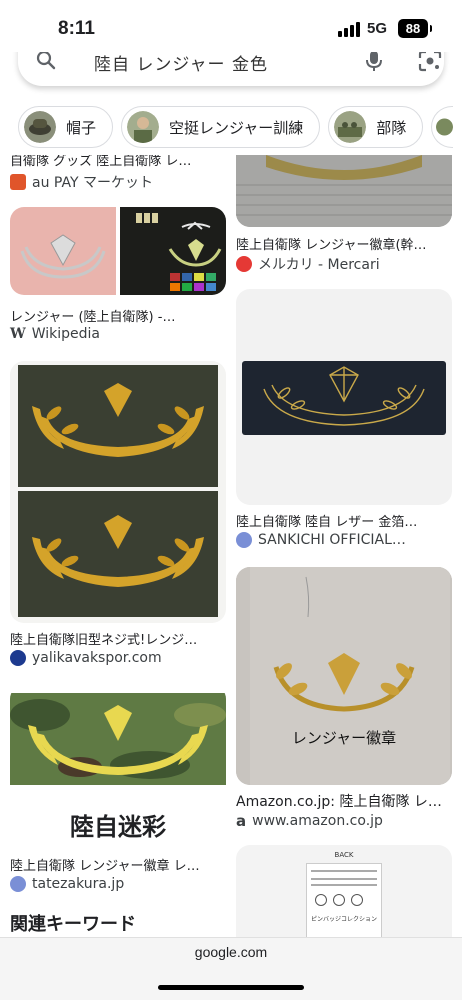  I want to click on result-image-gold-patches, so click(118, 492).